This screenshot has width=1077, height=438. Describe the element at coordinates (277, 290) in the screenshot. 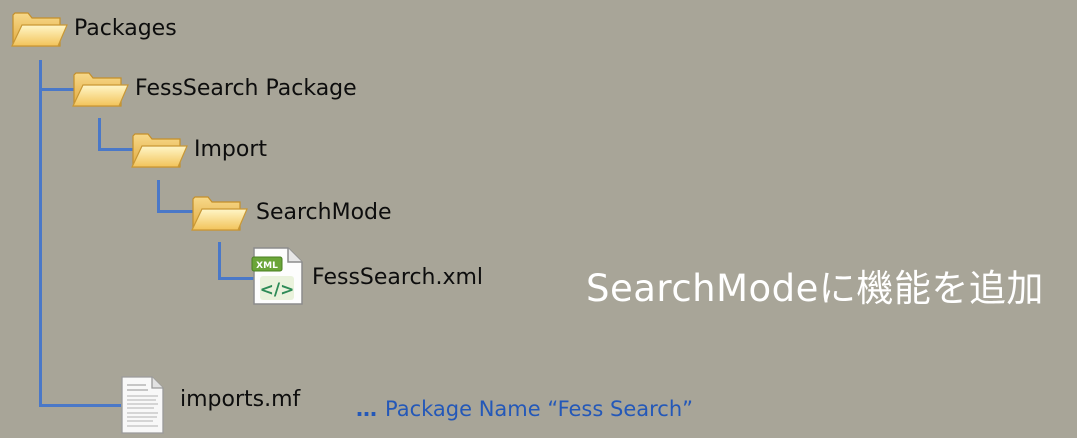

I see `code-glyph: </>` at that location.